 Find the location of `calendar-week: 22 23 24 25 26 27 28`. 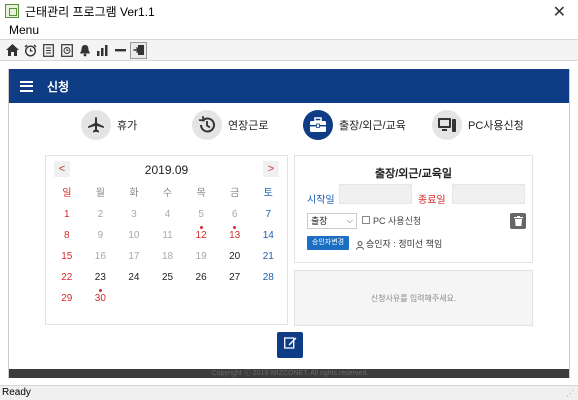

calendar-week: 22 23 24 25 26 27 28 is located at coordinates (167, 277).